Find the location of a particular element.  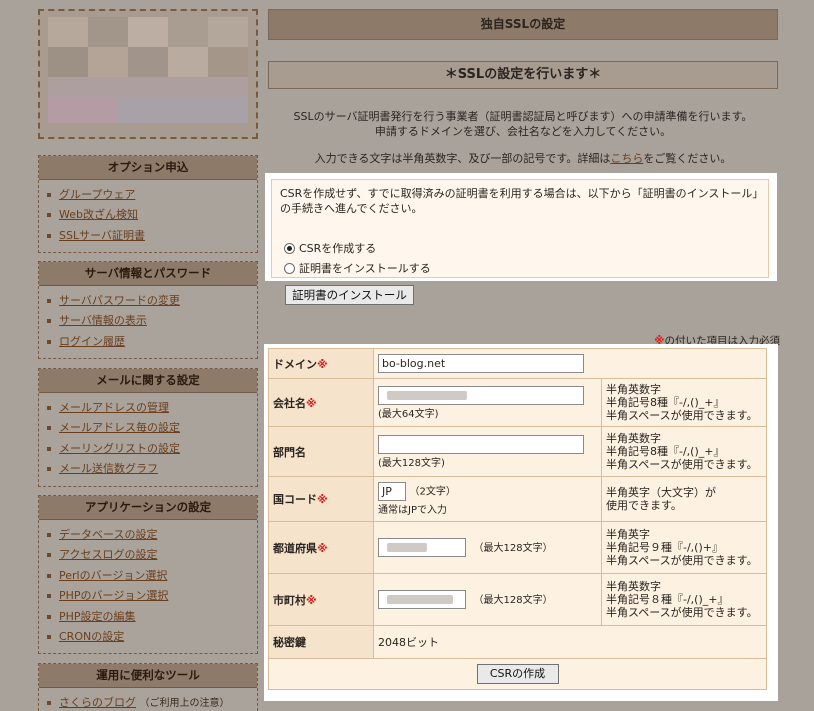

city-note: 半角英数字 半角記号８種『-/,()_+』 半角スペースが使用できます。 is located at coordinates (684, 599).